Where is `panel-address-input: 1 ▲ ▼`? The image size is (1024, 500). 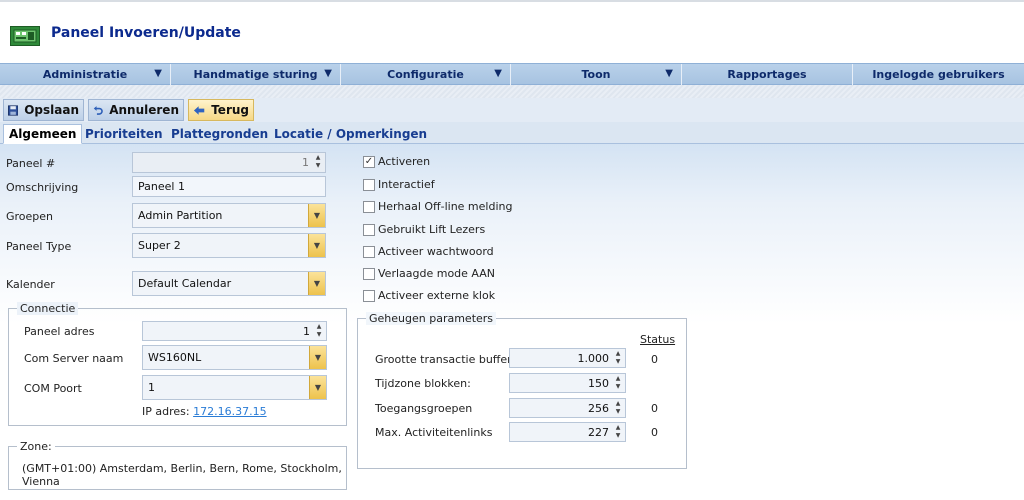
panel-address-input: 1 ▲ ▼ is located at coordinates (234, 331).